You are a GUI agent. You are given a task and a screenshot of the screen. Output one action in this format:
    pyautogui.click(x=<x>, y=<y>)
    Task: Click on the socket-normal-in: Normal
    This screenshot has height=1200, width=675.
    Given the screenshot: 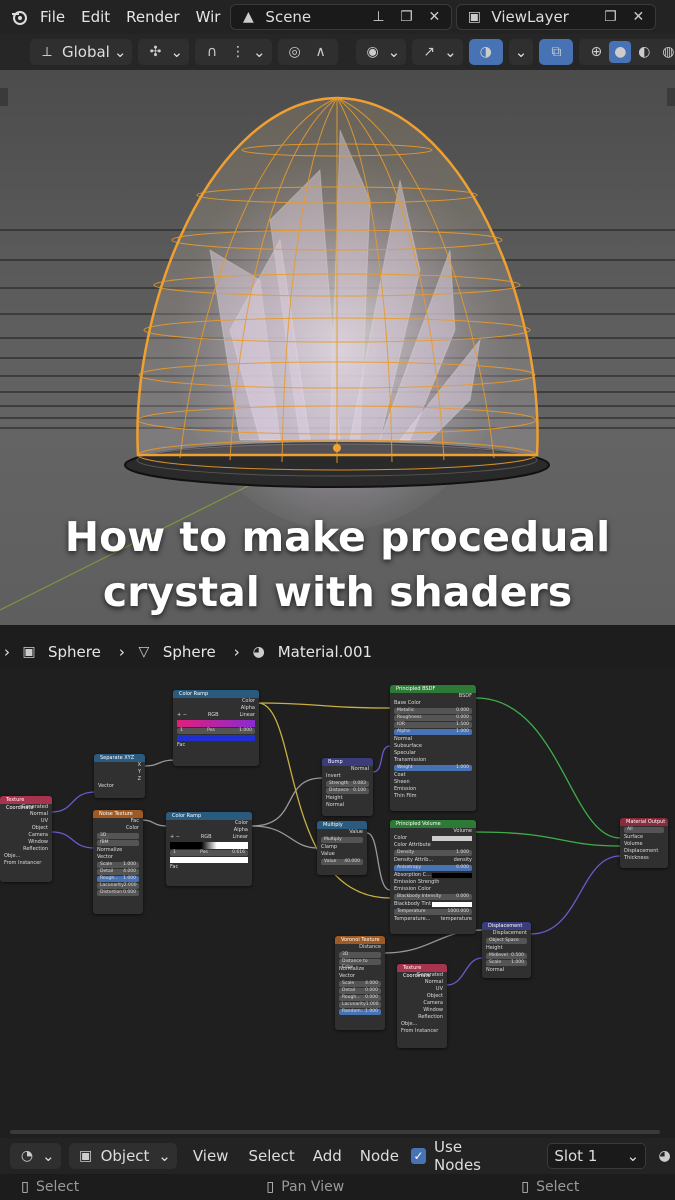 What is the action you would take?
    pyautogui.click(x=347, y=805)
    